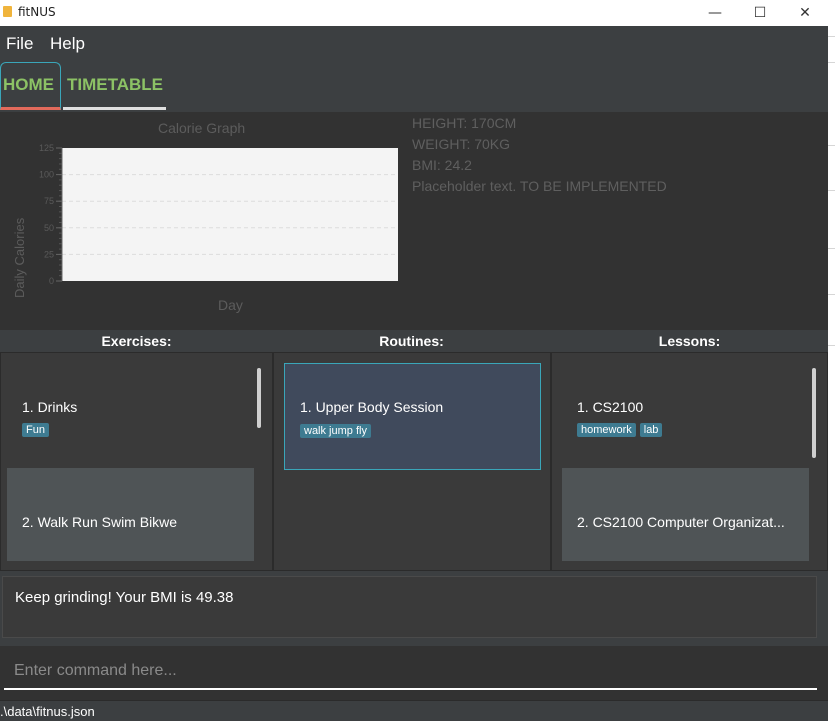 This screenshot has height=721, width=835. Describe the element at coordinates (47, 711) in the screenshot. I see `data-file-path: .\data\fitnus.json` at that location.